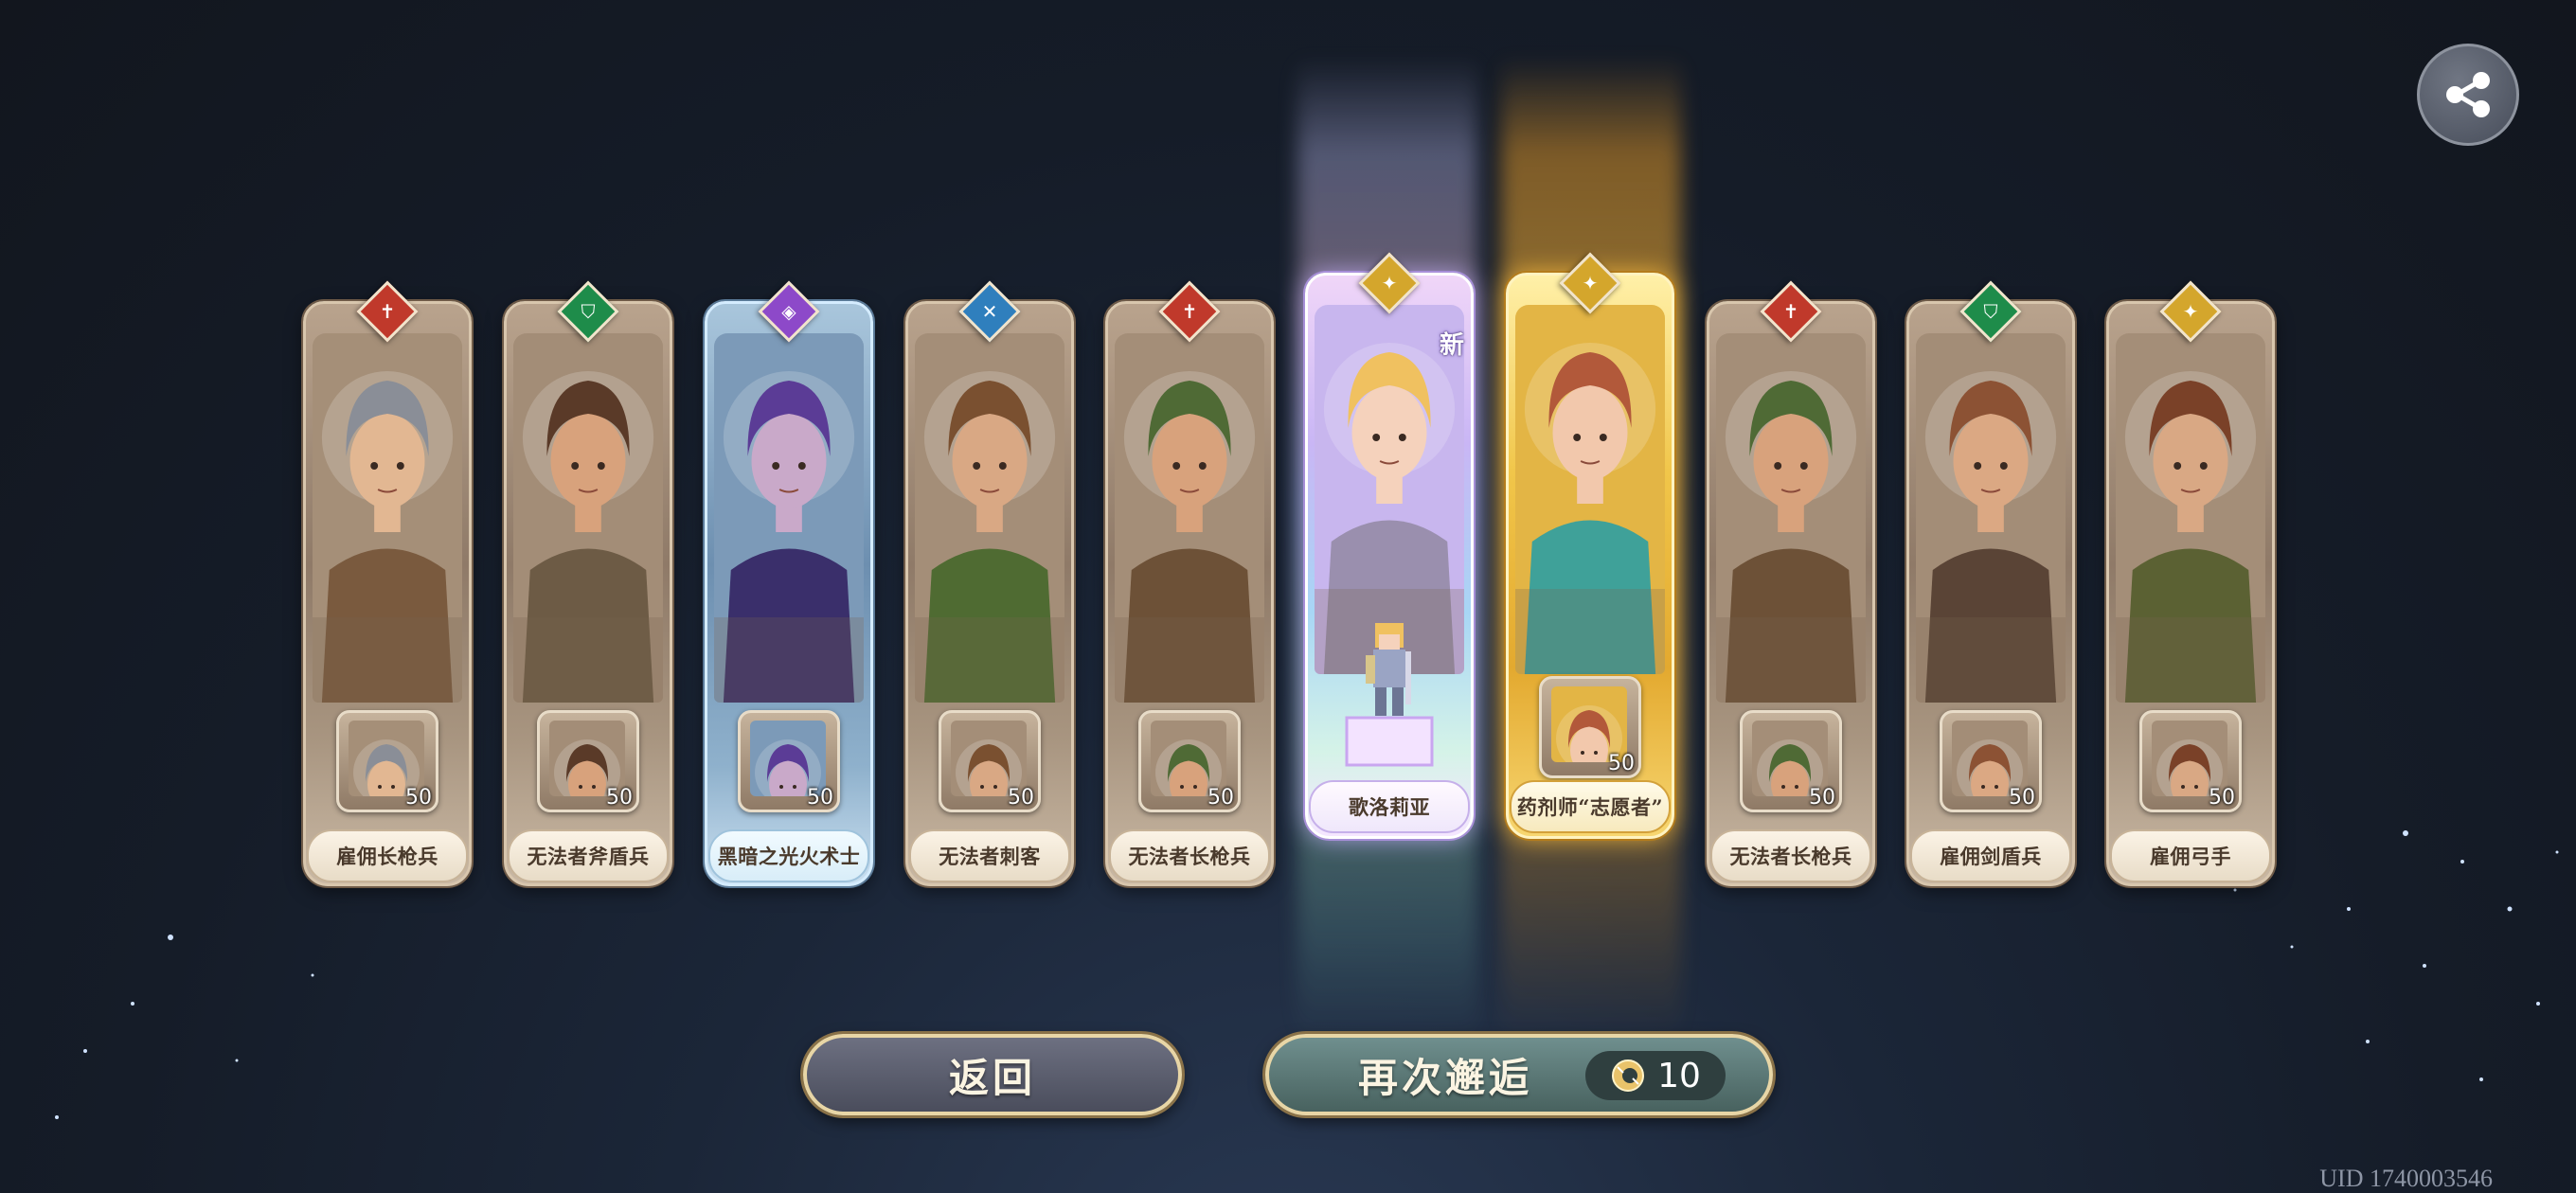 The width and height of the screenshot is (2576, 1193). I want to click on hero-card: ✦ 新 歌洛莉亚, so click(1389, 545).